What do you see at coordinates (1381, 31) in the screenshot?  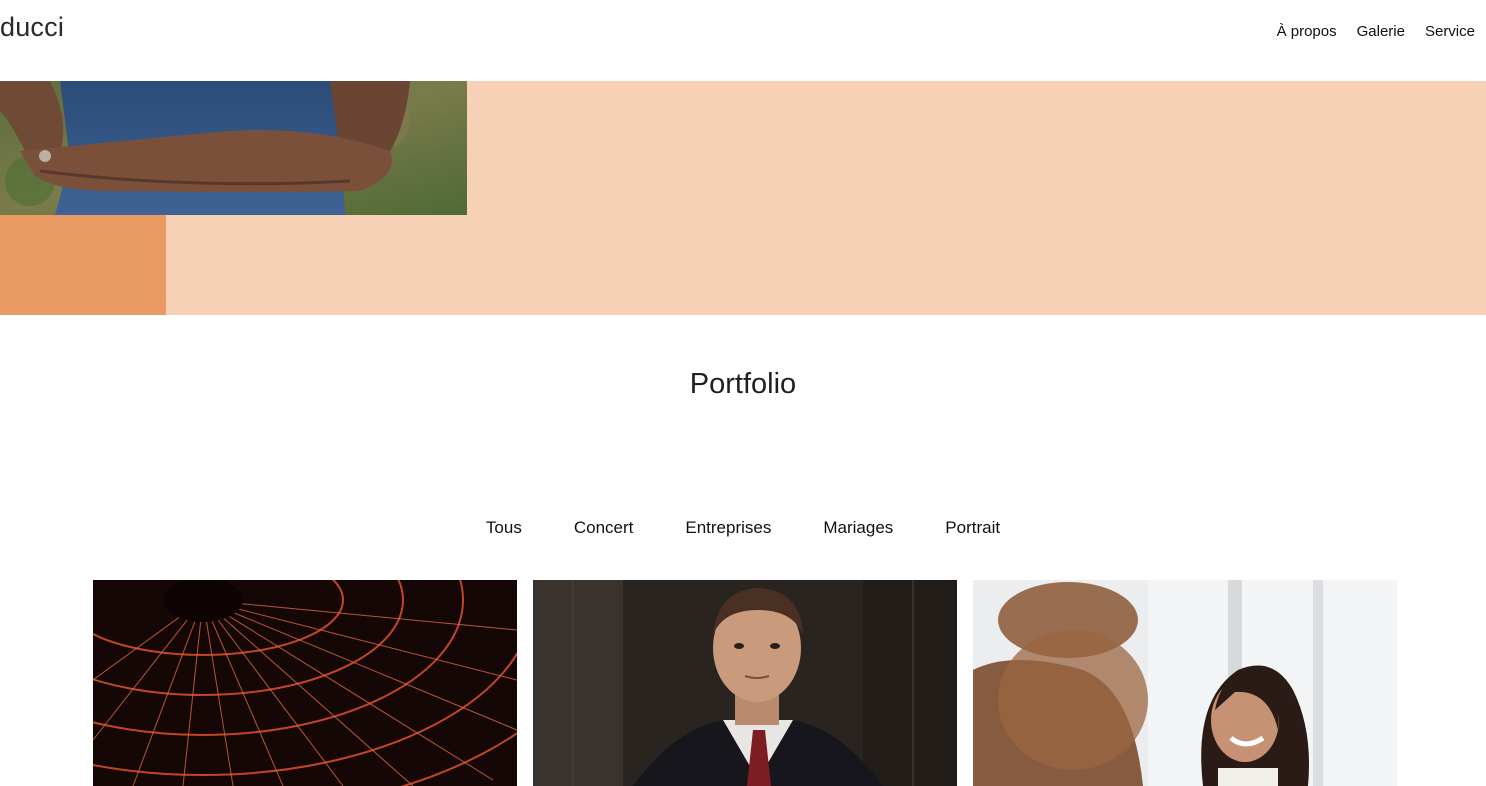 I see `nav-link-galerie: Galerie` at bounding box center [1381, 31].